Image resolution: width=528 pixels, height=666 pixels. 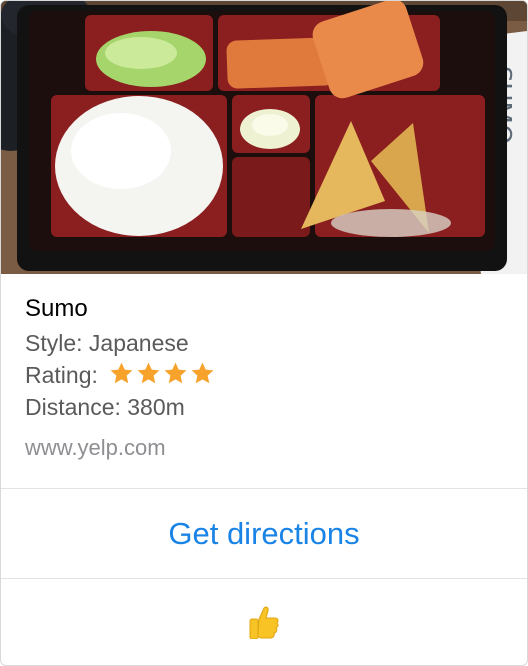 I want to click on thumbs-up-icon, so click(x=264, y=622).